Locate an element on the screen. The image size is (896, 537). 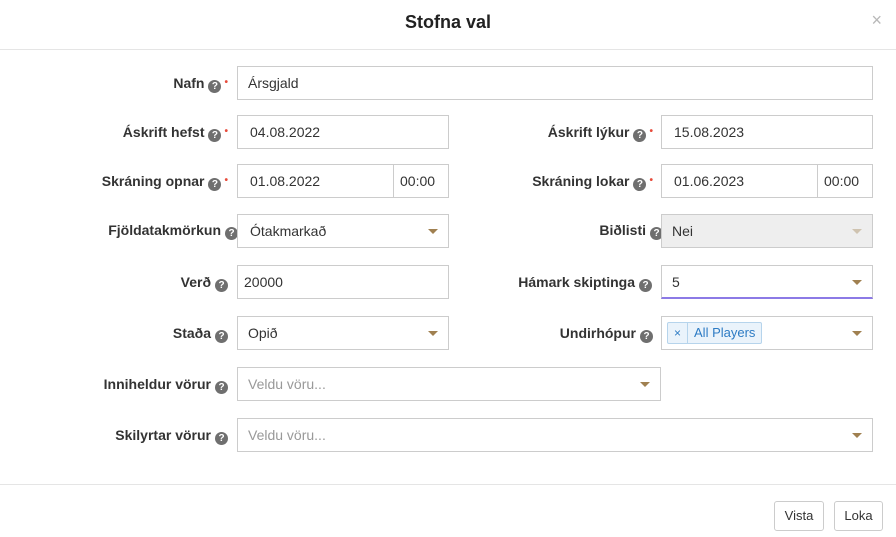
dialog-title: Stofna val is located at coordinates (448, 22).